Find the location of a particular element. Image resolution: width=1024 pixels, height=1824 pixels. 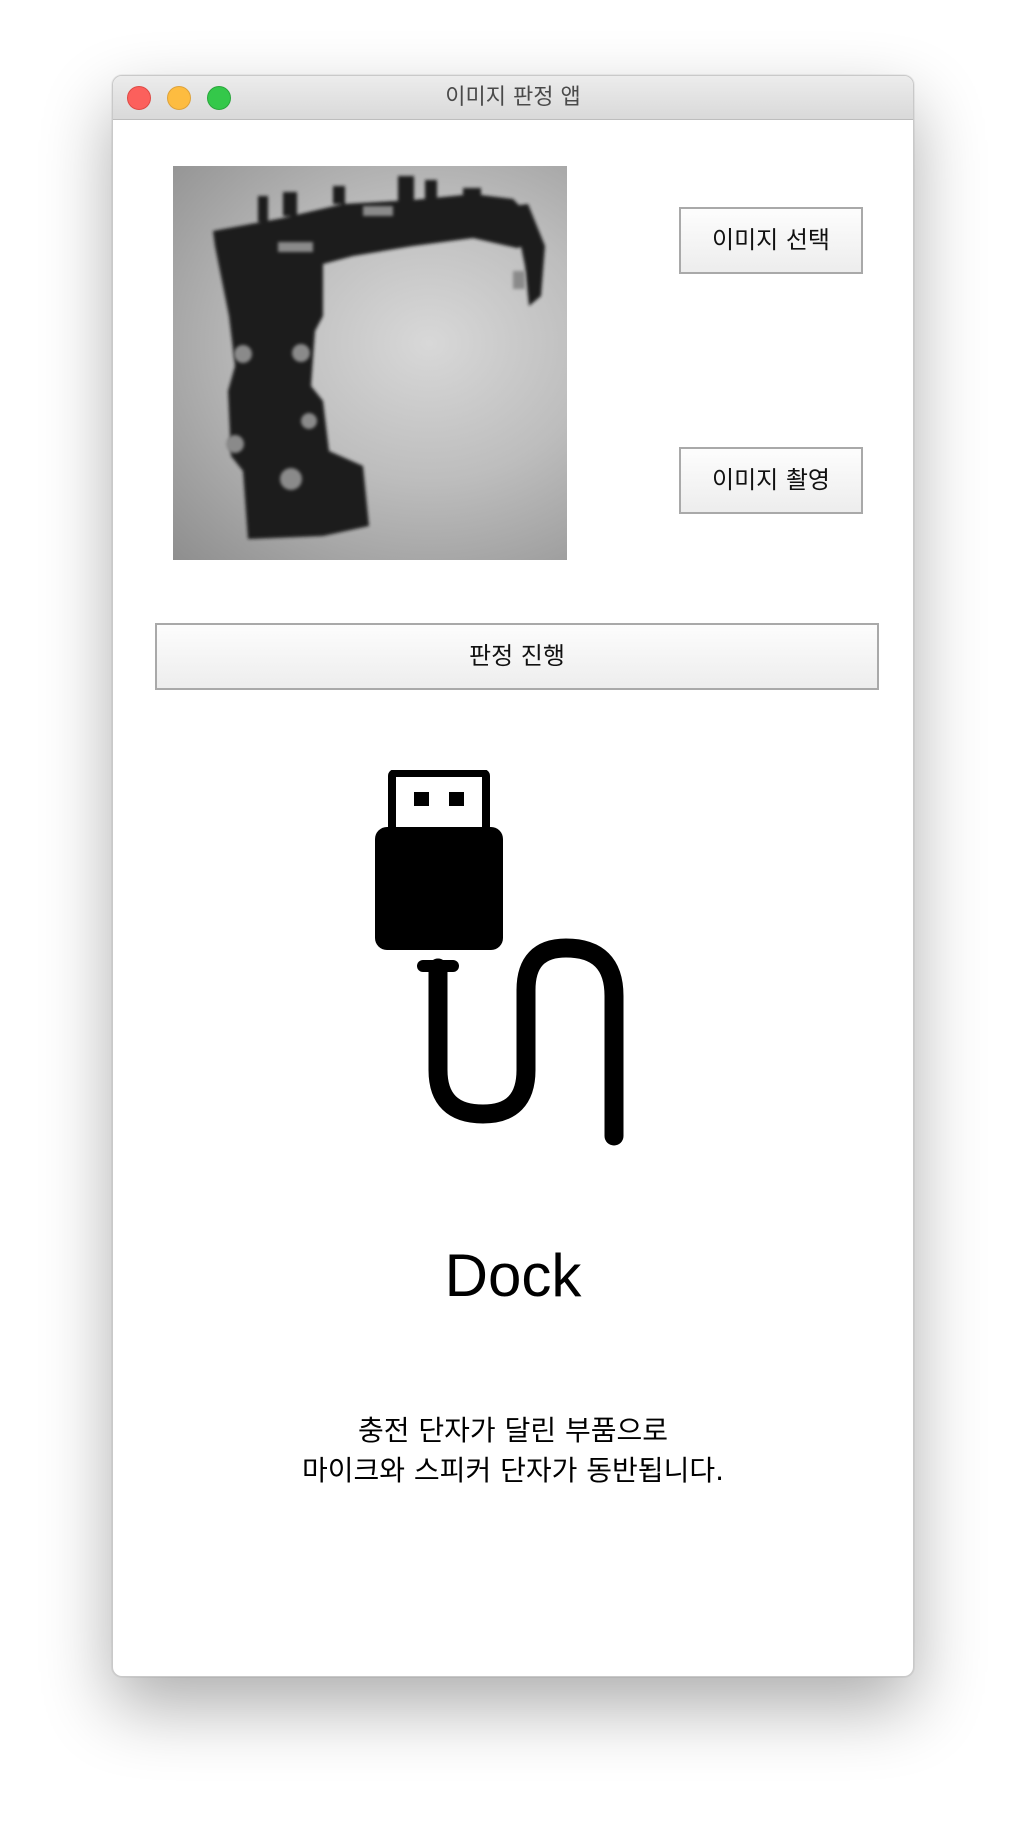

window-title: 이미지 판정 앱 is located at coordinates (513, 97).